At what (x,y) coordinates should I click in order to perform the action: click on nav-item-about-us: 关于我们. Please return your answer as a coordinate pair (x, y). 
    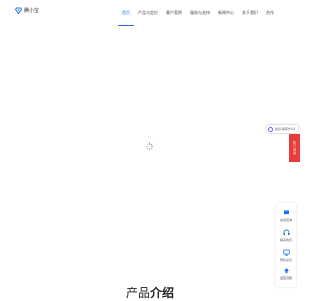
    Looking at the image, I should click on (250, 13).